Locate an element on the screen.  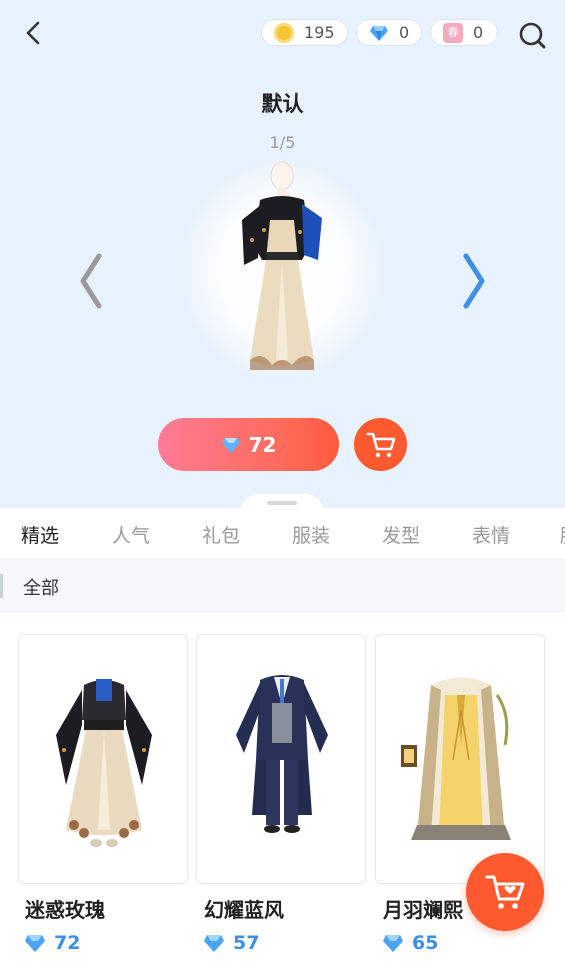
coin-balance: 195 is located at coordinates (304, 32).